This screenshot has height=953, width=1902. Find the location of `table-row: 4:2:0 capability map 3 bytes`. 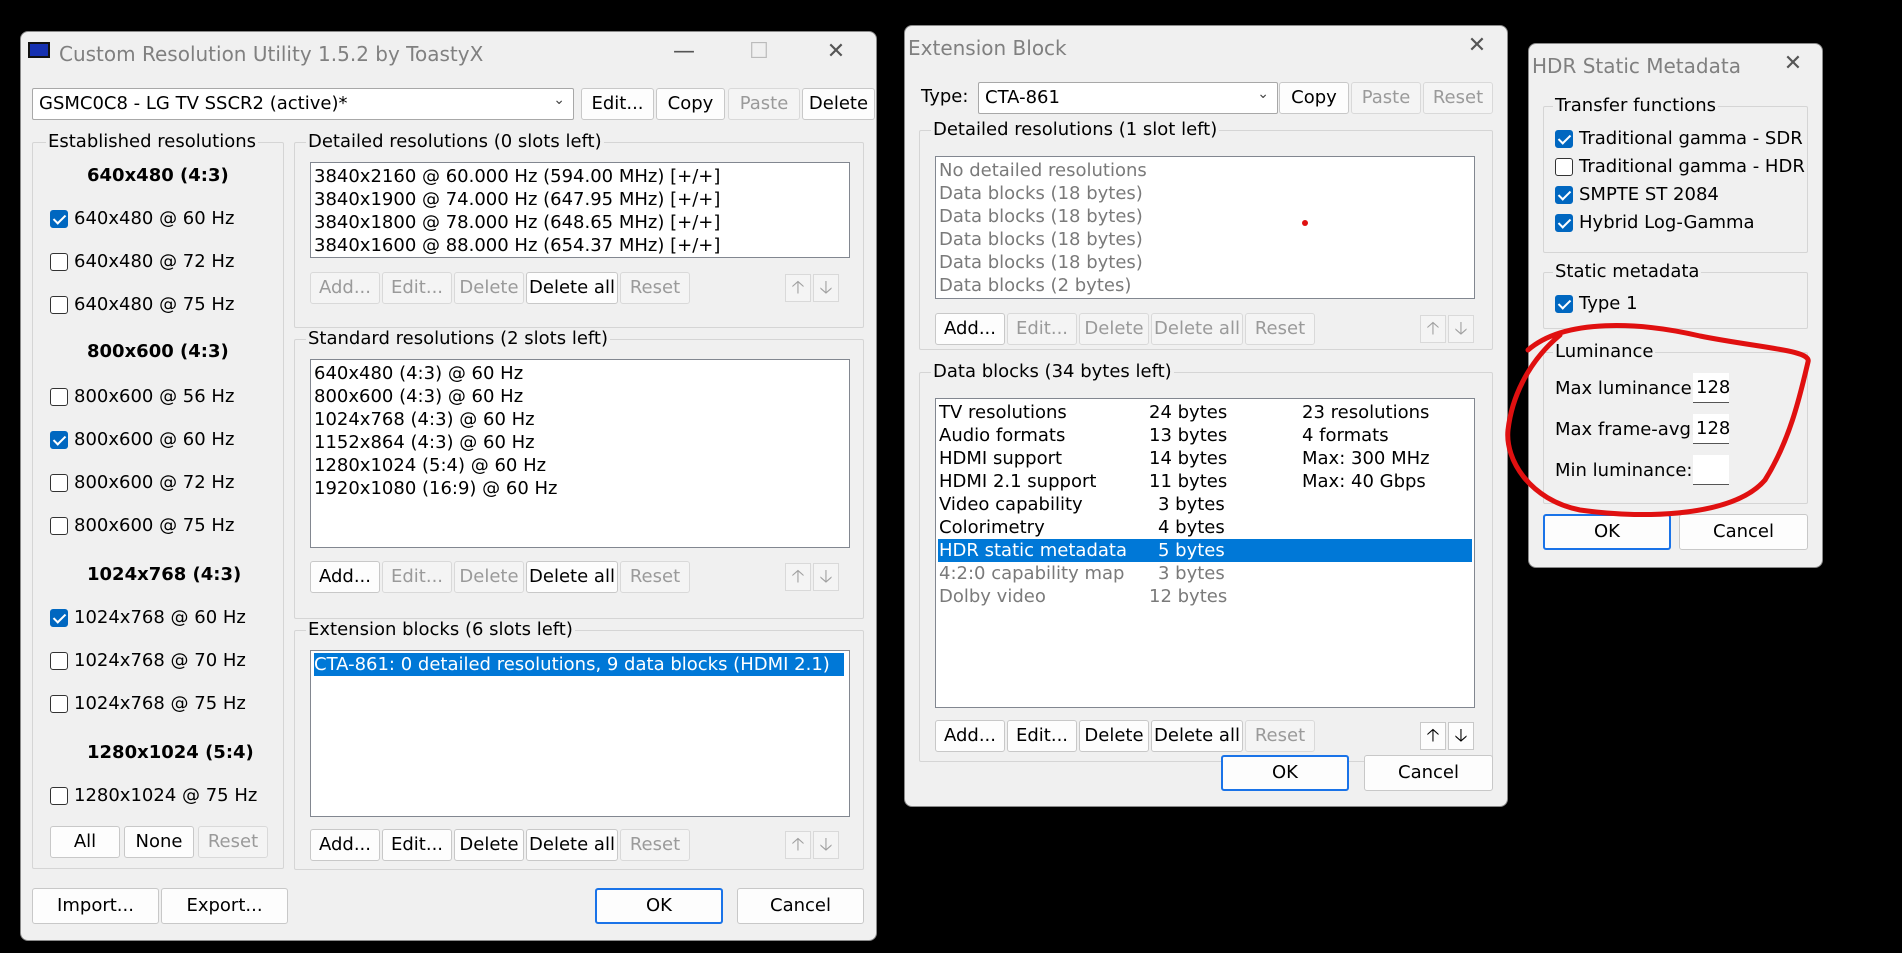

table-row: 4:2:0 capability map 3 bytes is located at coordinates (1205, 573).